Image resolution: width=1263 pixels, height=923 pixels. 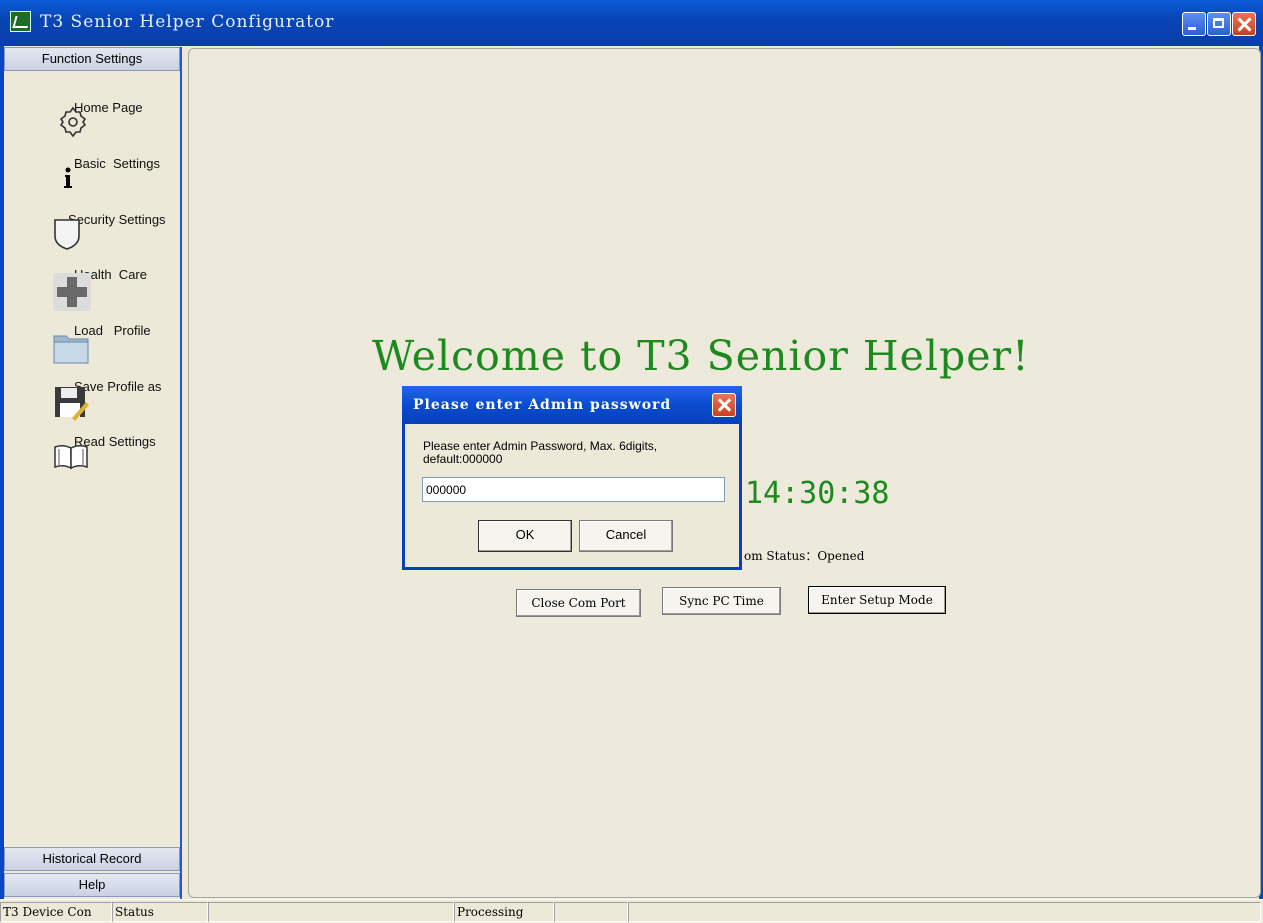 What do you see at coordinates (97, 393) in the screenshot?
I see `sidebar-item-save-profile: Save Profile as` at bounding box center [97, 393].